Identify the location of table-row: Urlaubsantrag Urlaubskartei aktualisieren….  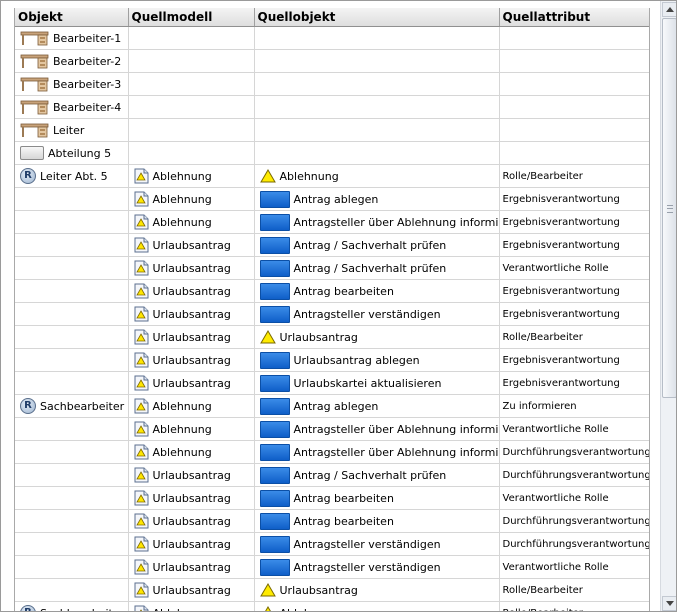
(332, 383).